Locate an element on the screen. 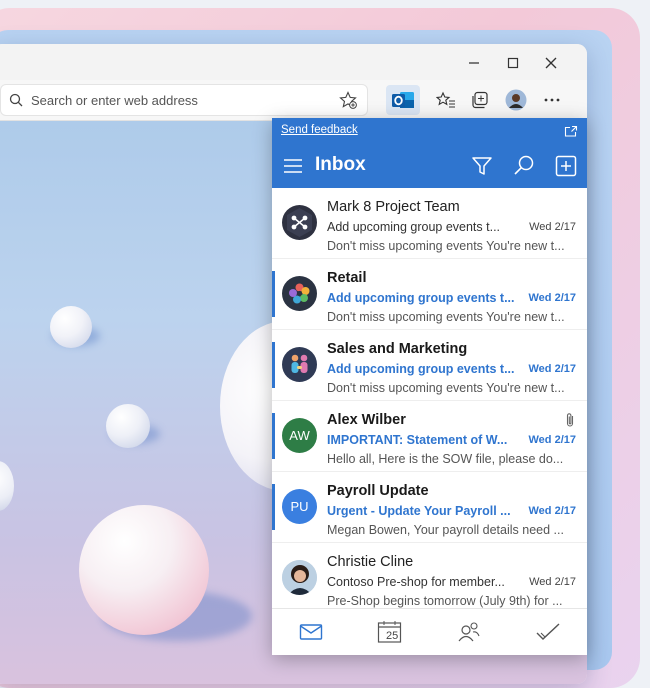 This screenshot has height=688, width=650. calendar-day: 25 is located at coordinates (392, 636).